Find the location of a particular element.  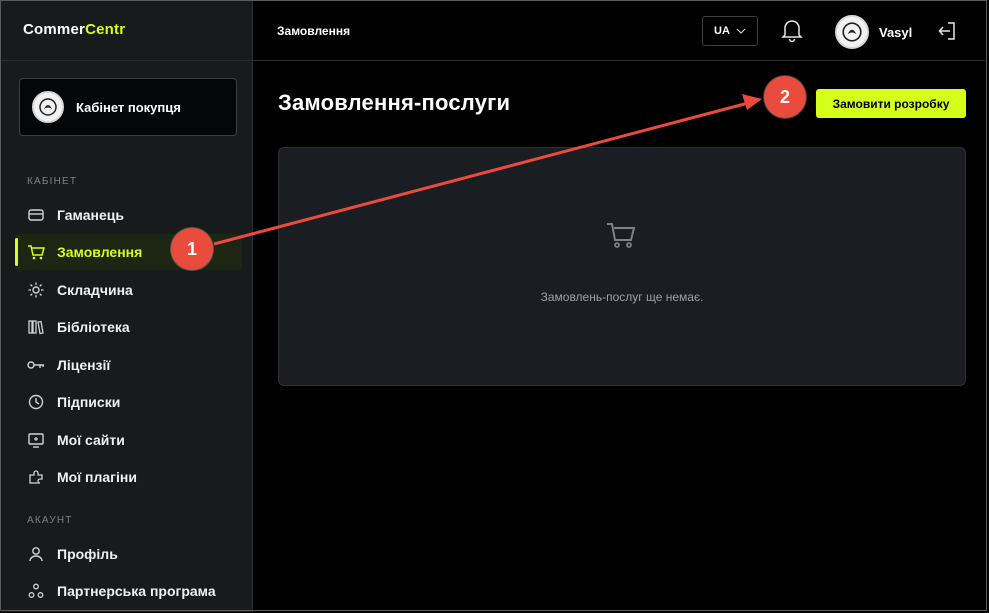

annotation-arrow-overlay is located at coordinates (487, 170).